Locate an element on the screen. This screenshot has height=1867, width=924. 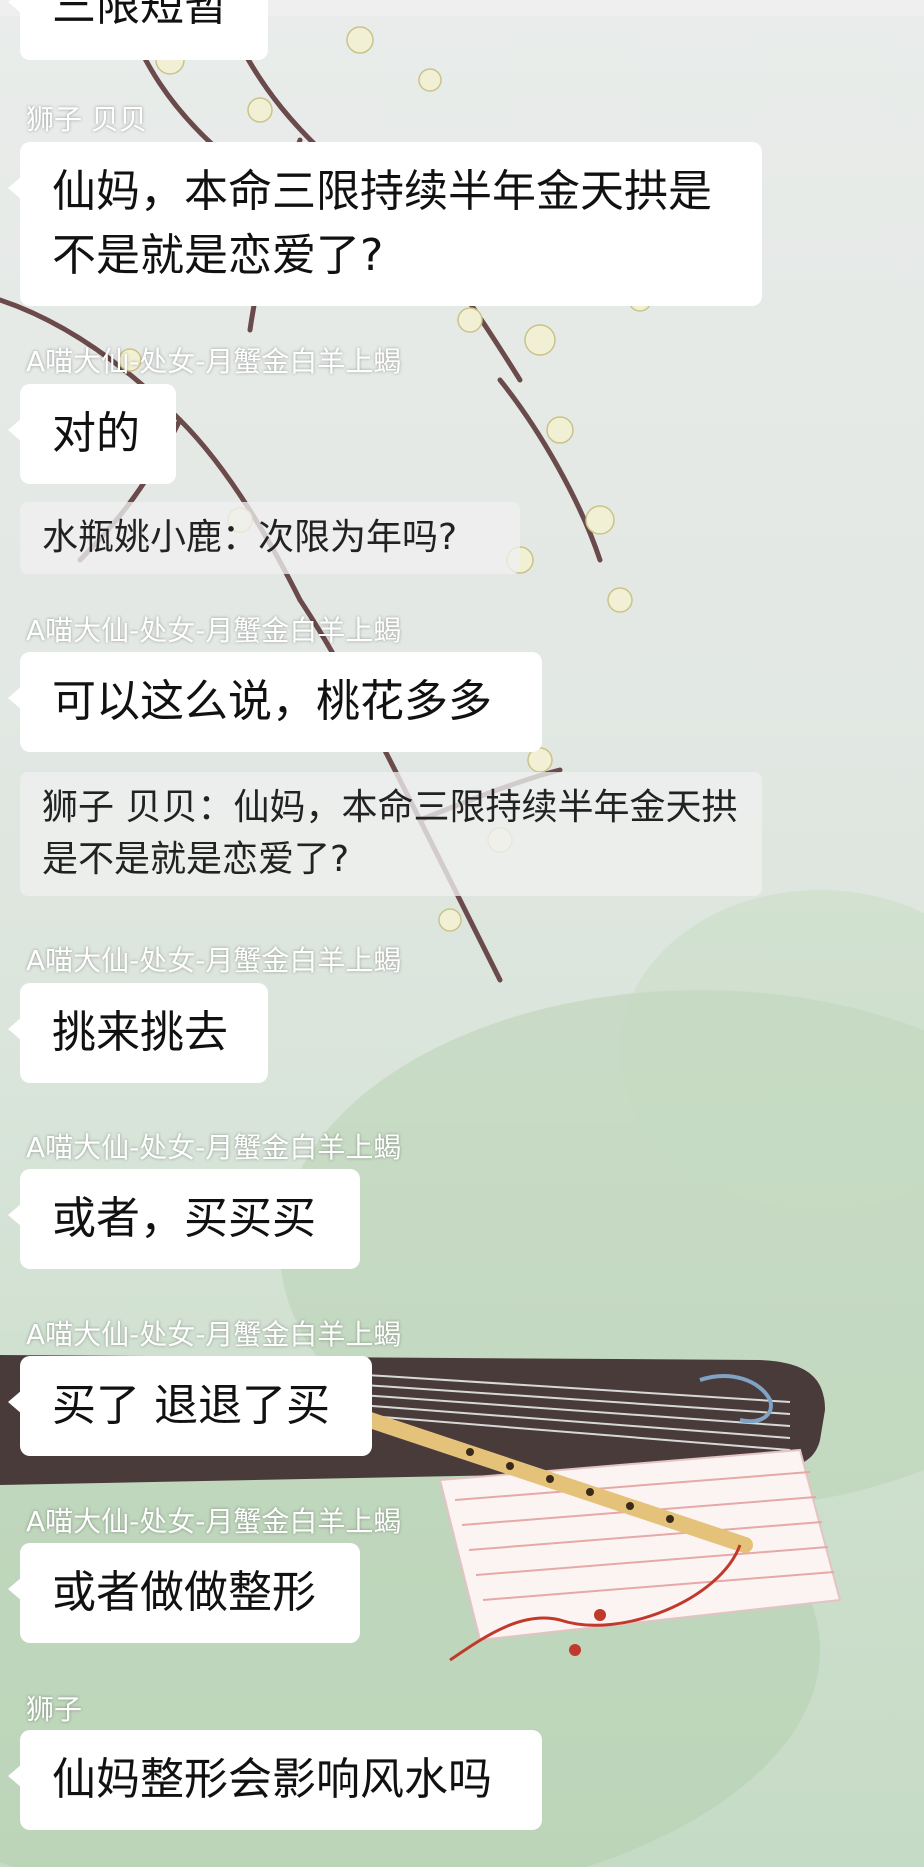
message-text: 挑来挑去 is located at coordinates (140, 1032).